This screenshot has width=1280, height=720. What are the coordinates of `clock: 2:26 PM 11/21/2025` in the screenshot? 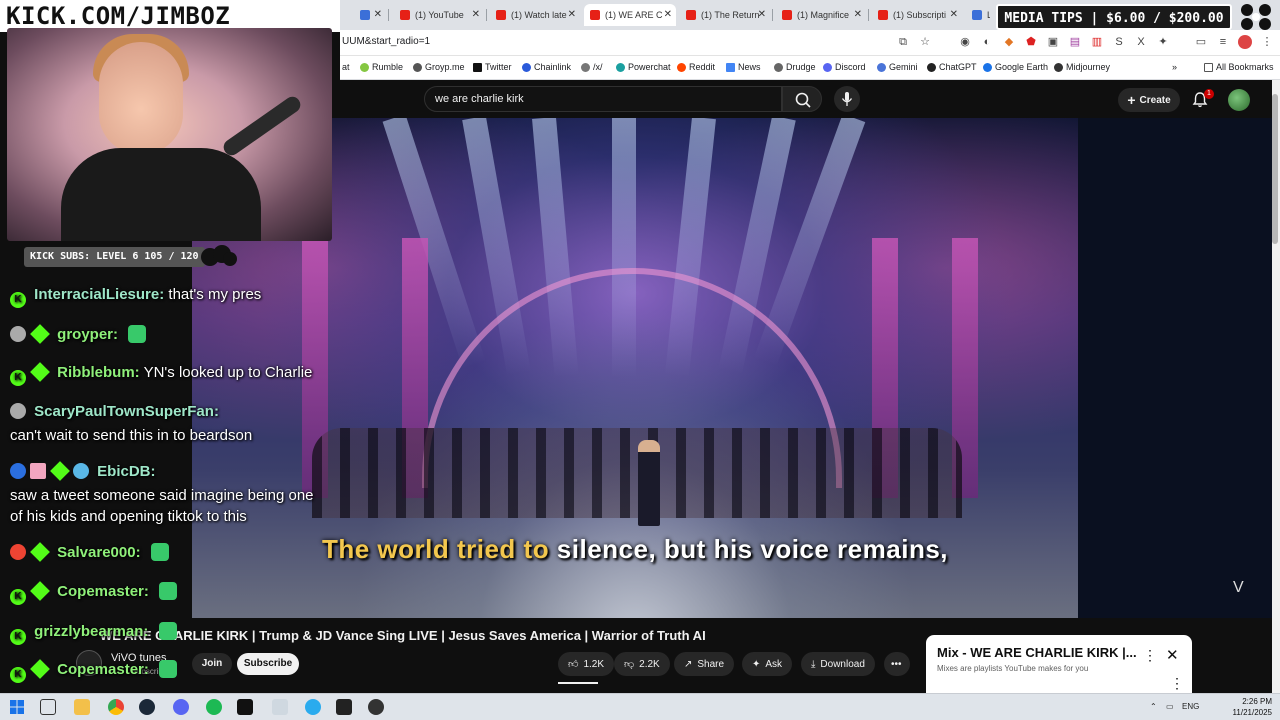 It's located at (1252, 707).